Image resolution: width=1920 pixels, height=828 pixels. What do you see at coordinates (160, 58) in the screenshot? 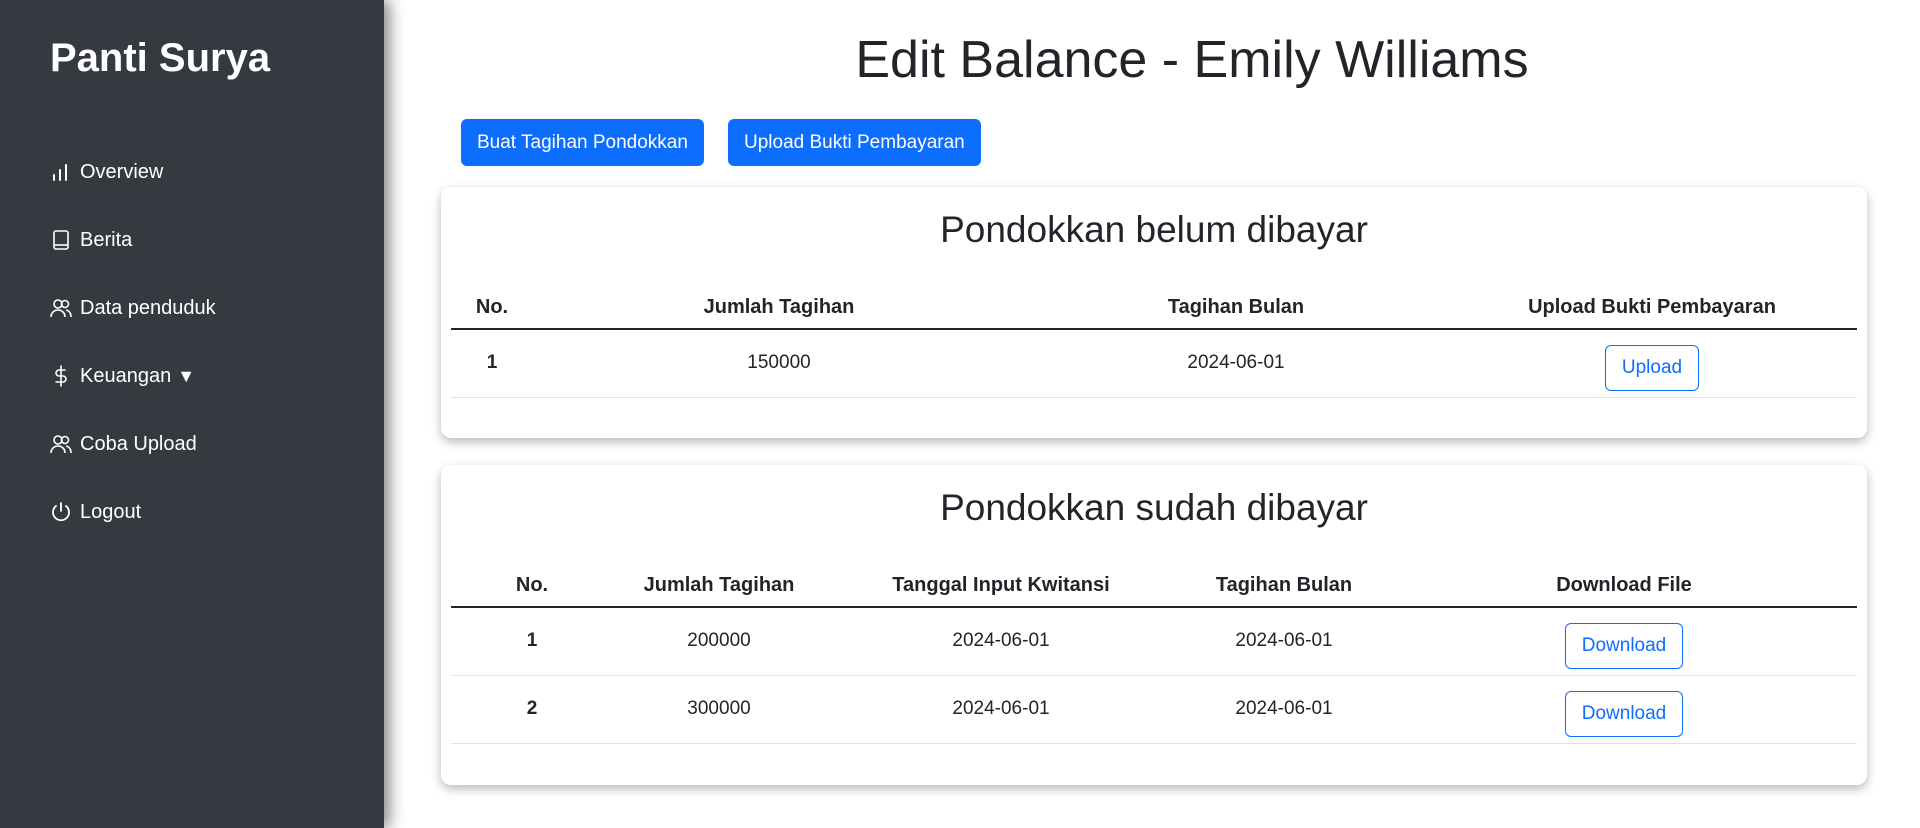
I see `brand-title: Panti Surya` at bounding box center [160, 58].